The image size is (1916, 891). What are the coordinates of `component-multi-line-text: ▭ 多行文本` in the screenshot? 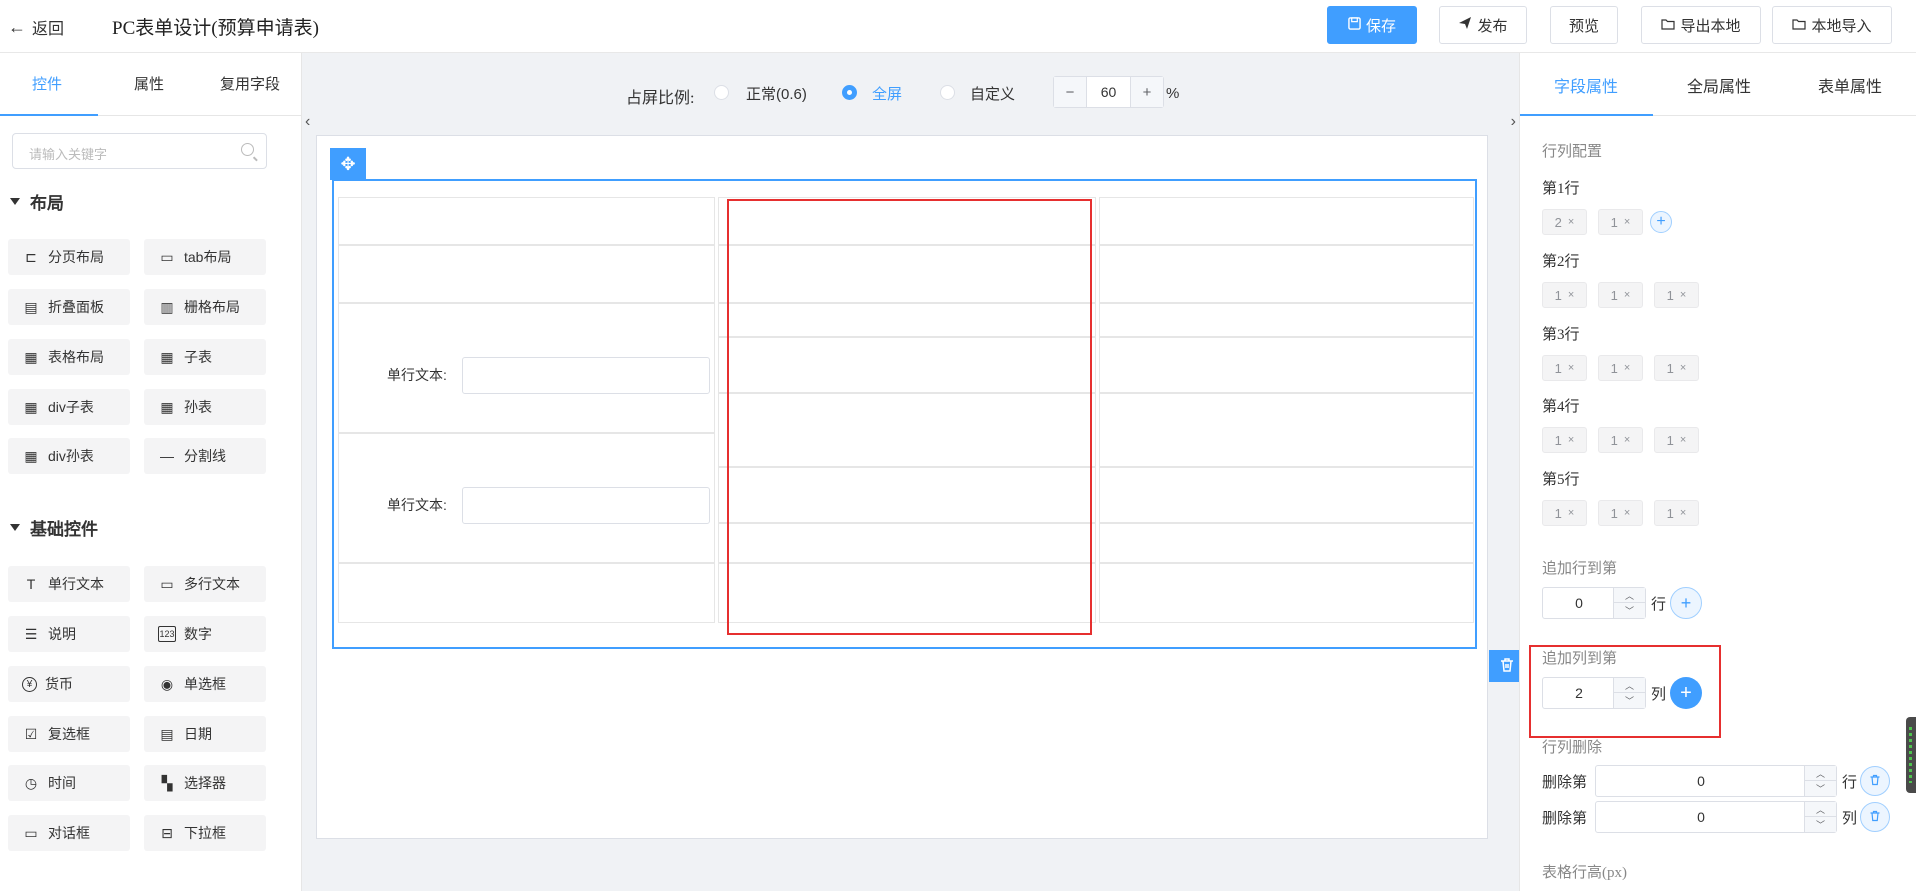 It's located at (205, 584).